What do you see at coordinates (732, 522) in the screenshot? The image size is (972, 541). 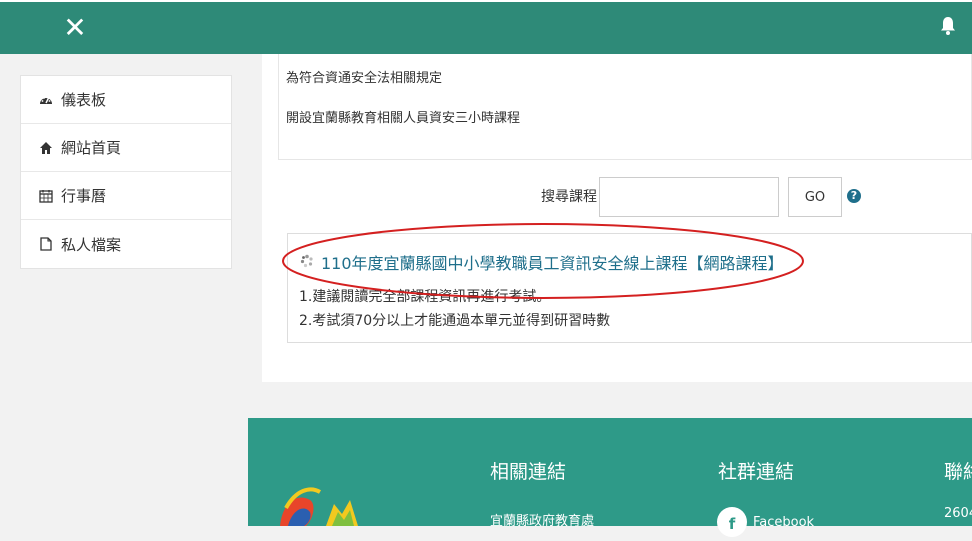 I see `facebook-icon: f` at bounding box center [732, 522].